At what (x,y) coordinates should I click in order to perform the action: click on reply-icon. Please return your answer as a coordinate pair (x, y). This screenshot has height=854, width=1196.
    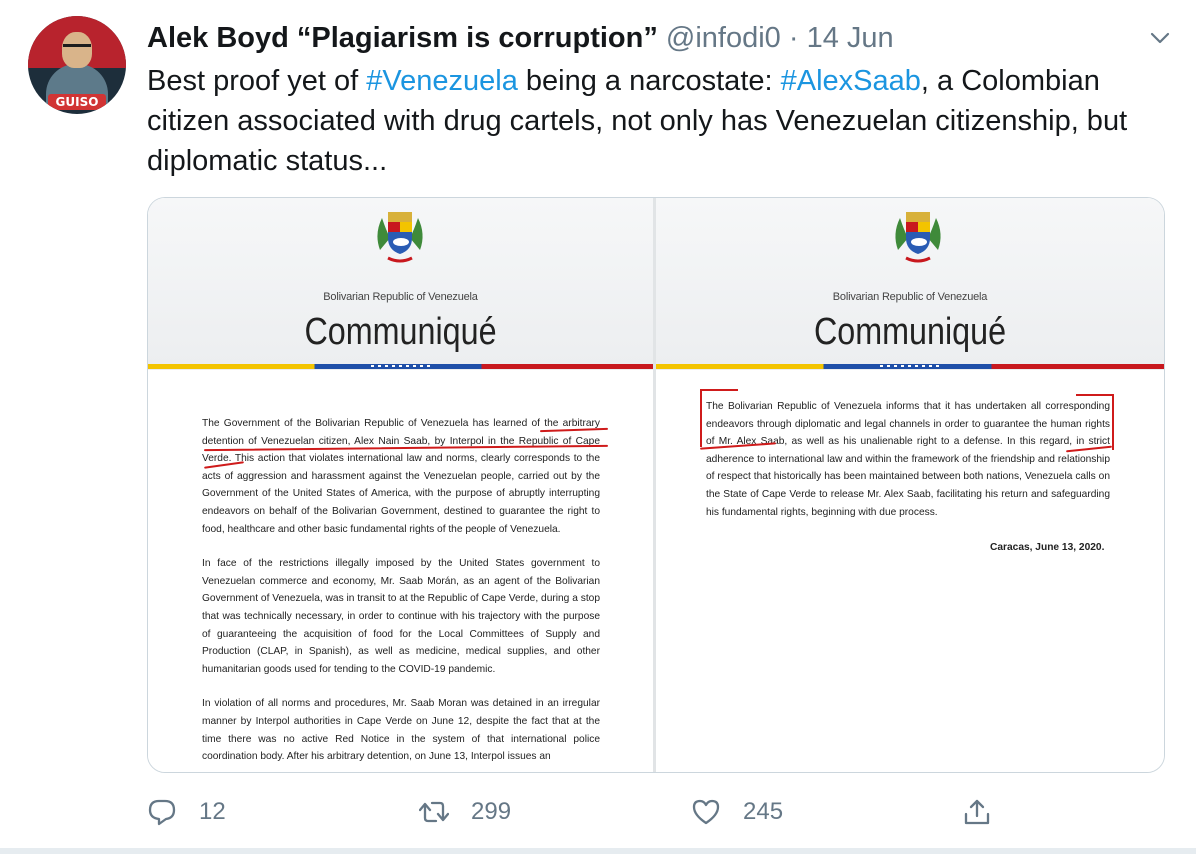
    Looking at the image, I should click on (162, 812).